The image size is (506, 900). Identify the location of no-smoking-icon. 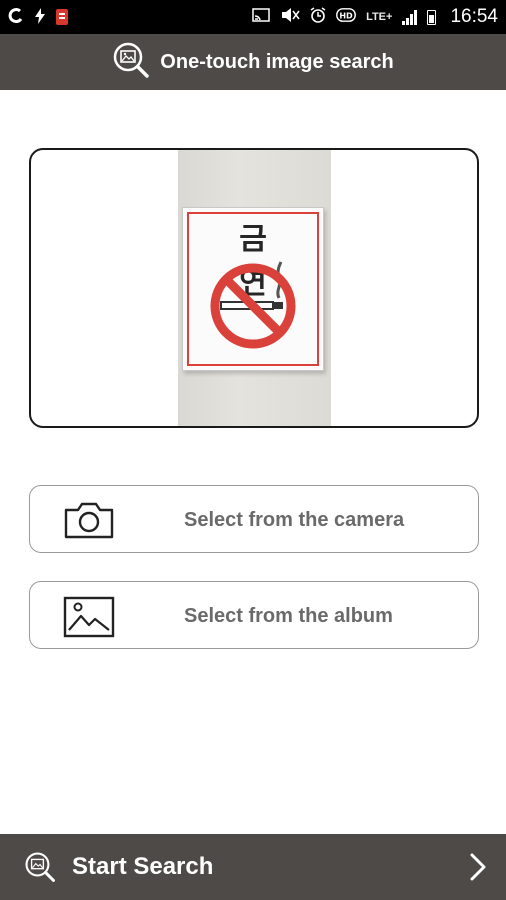
(253, 305).